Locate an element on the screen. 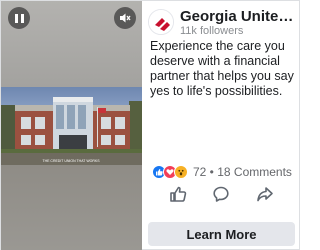 This screenshot has width=320, height=250. comment-icon is located at coordinates (221, 194).